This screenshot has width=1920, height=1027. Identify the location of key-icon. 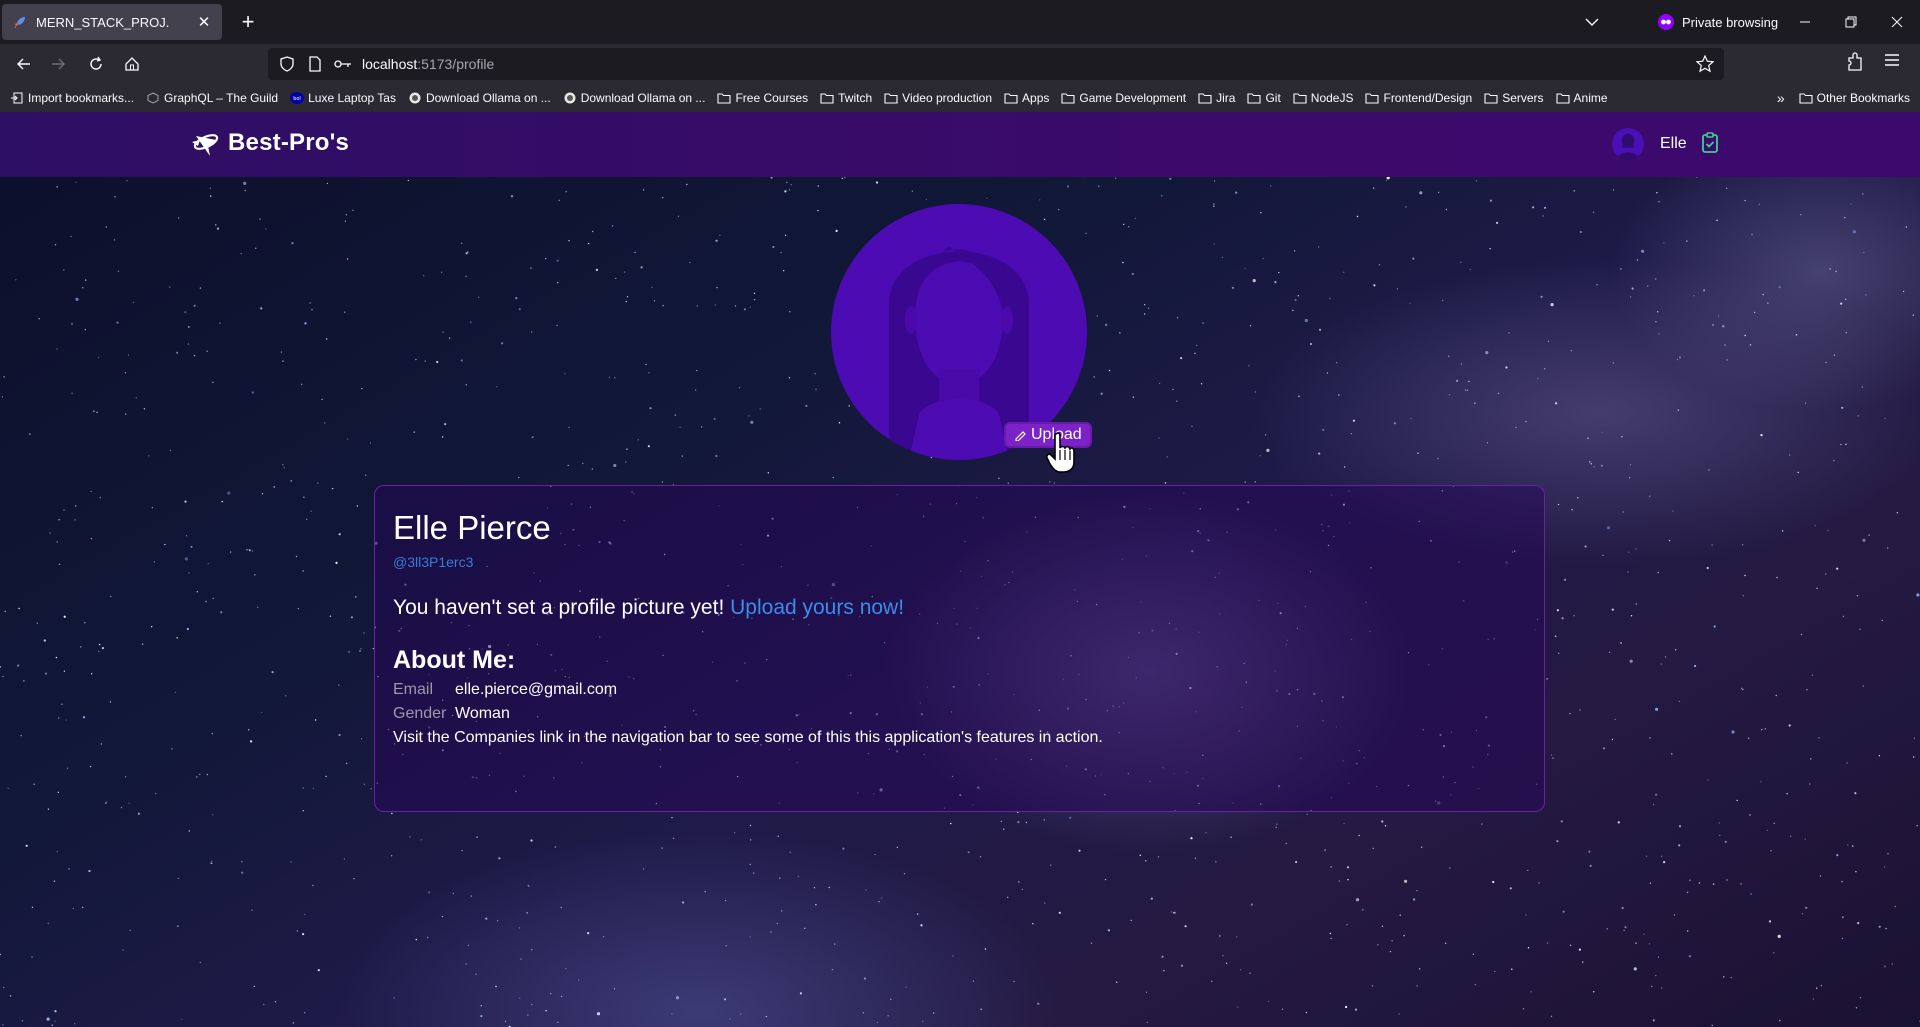
(343, 64).